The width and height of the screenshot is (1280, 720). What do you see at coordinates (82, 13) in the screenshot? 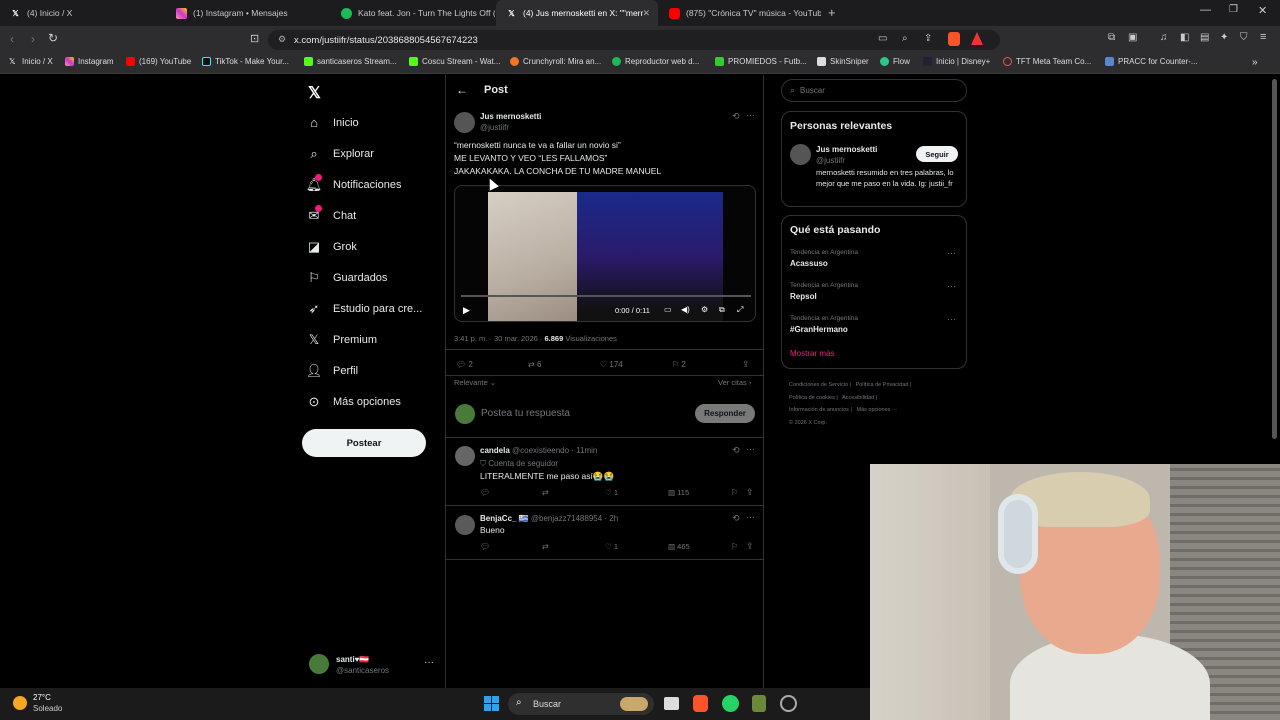
I see `tab-x-home: 𝕏 (4) Inicio / X` at bounding box center [82, 13].